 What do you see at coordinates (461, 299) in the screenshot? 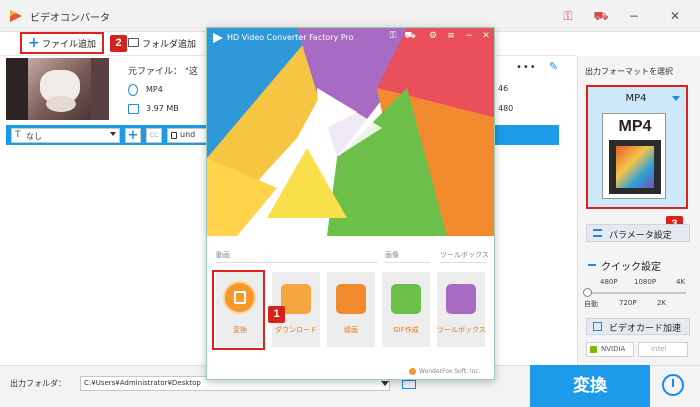
I see `toolbox-icon` at bounding box center [461, 299].